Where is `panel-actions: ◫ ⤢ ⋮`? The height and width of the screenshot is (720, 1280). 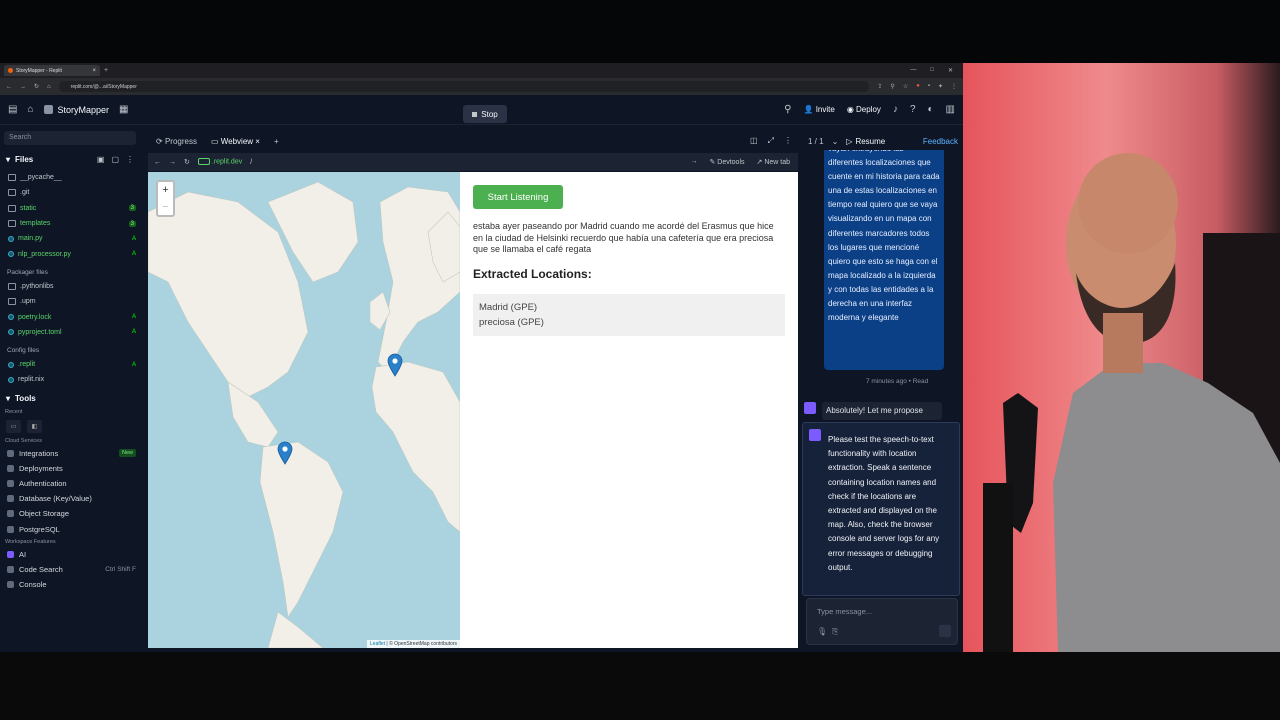
panel-actions: ◫ ⤢ ⋮ is located at coordinates (774, 141).